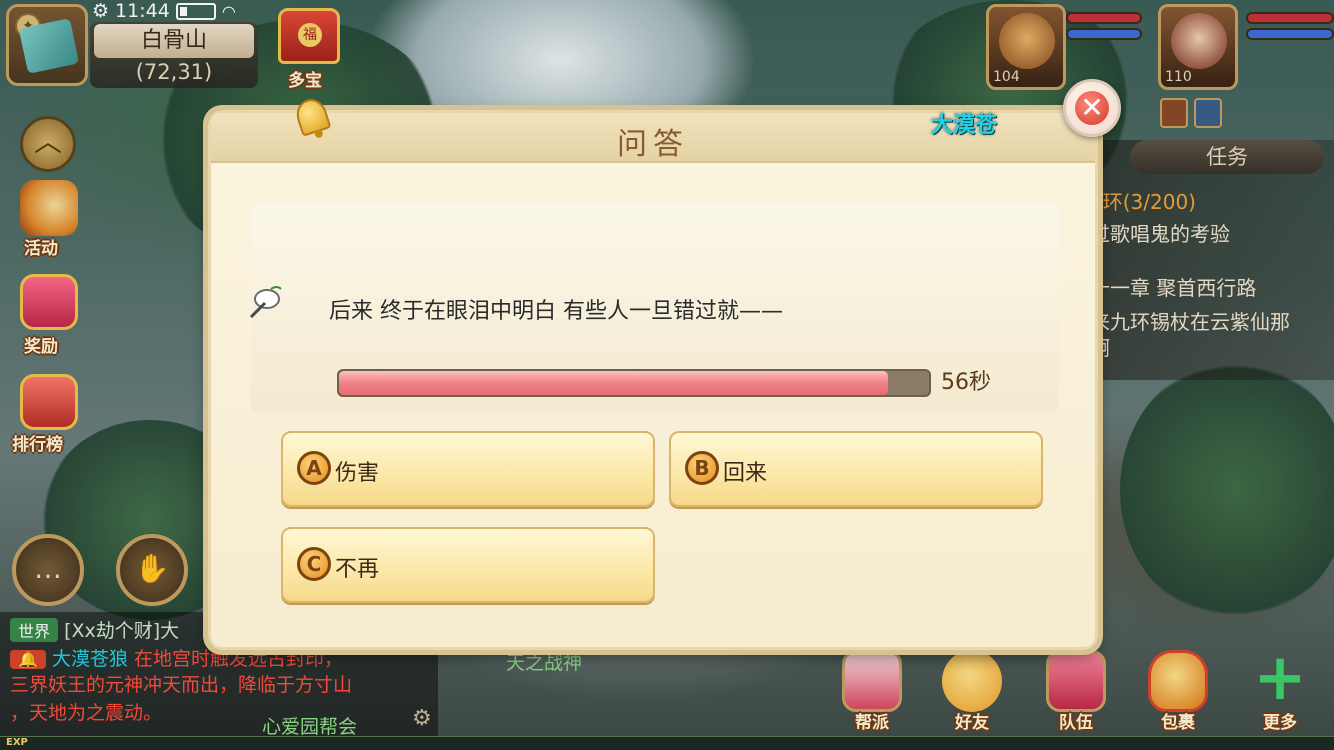 This screenshot has height=750, width=1334. I want to click on option-letter-a-icon: A, so click(314, 468).